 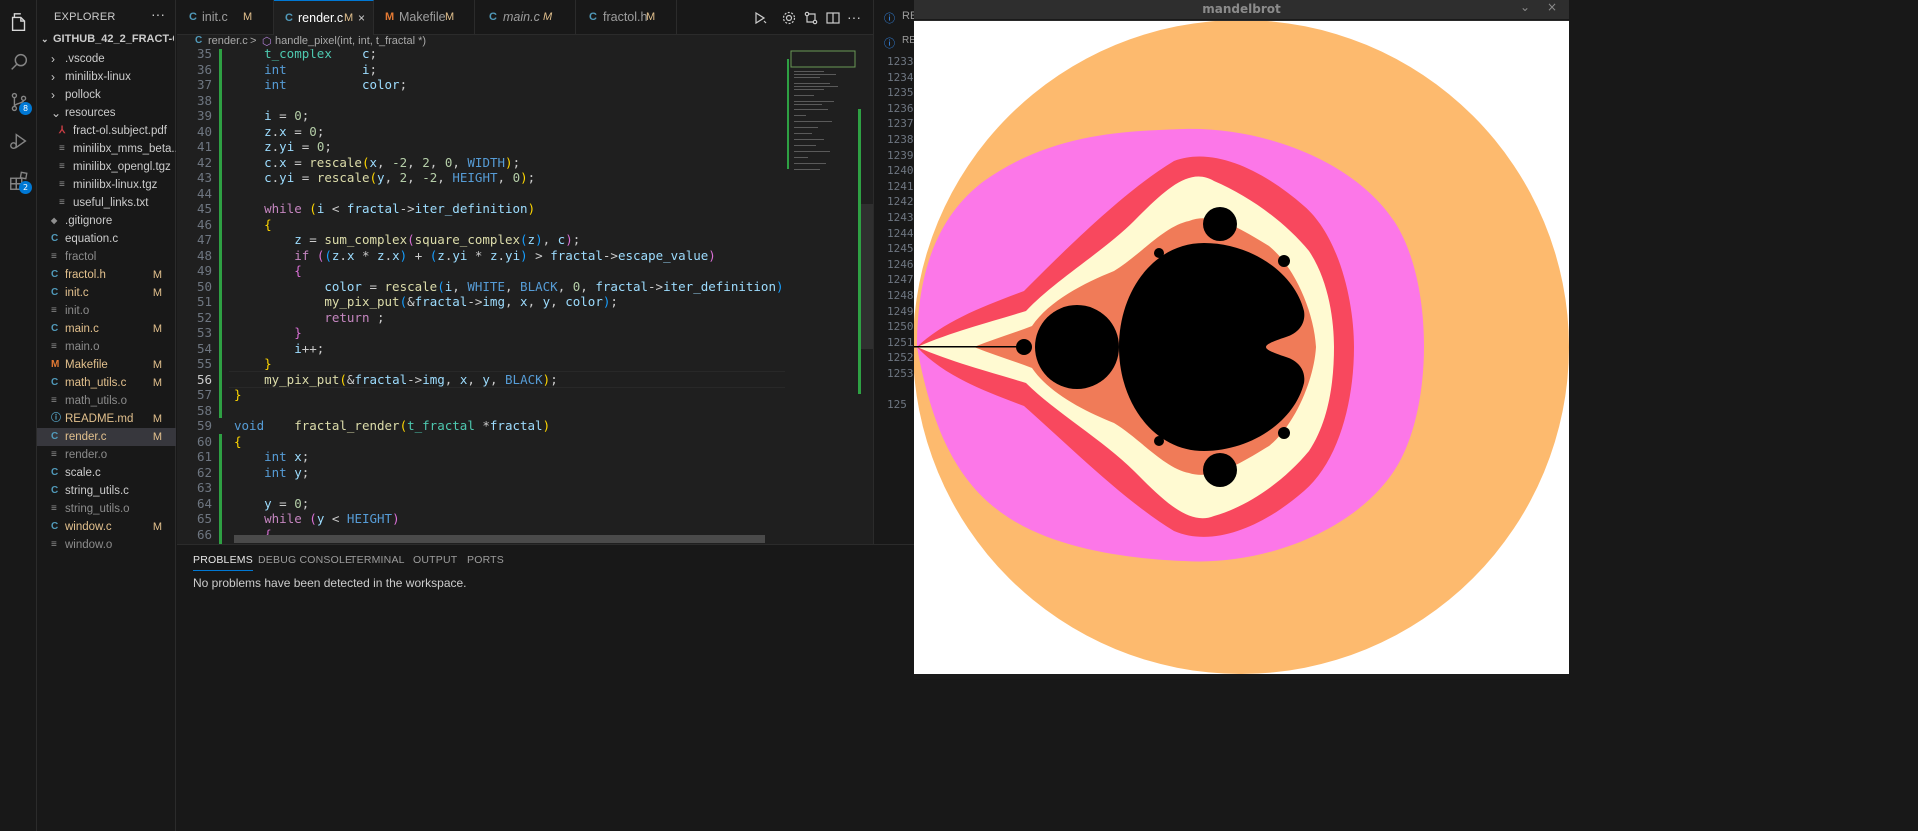 I want to click on code-line: z = sum_complex(square_complex(z), c);, so click(x=407, y=240).